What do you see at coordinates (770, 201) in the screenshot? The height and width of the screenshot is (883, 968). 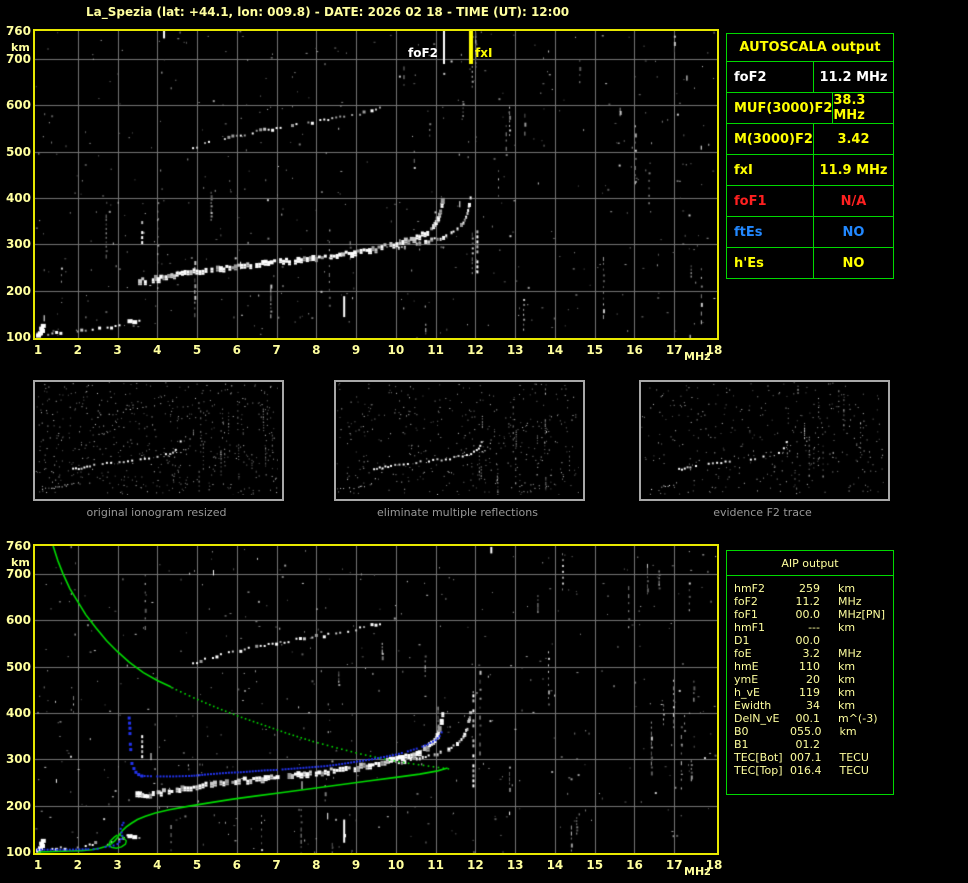 I see `parameter-name: foF1` at bounding box center [770, 201].